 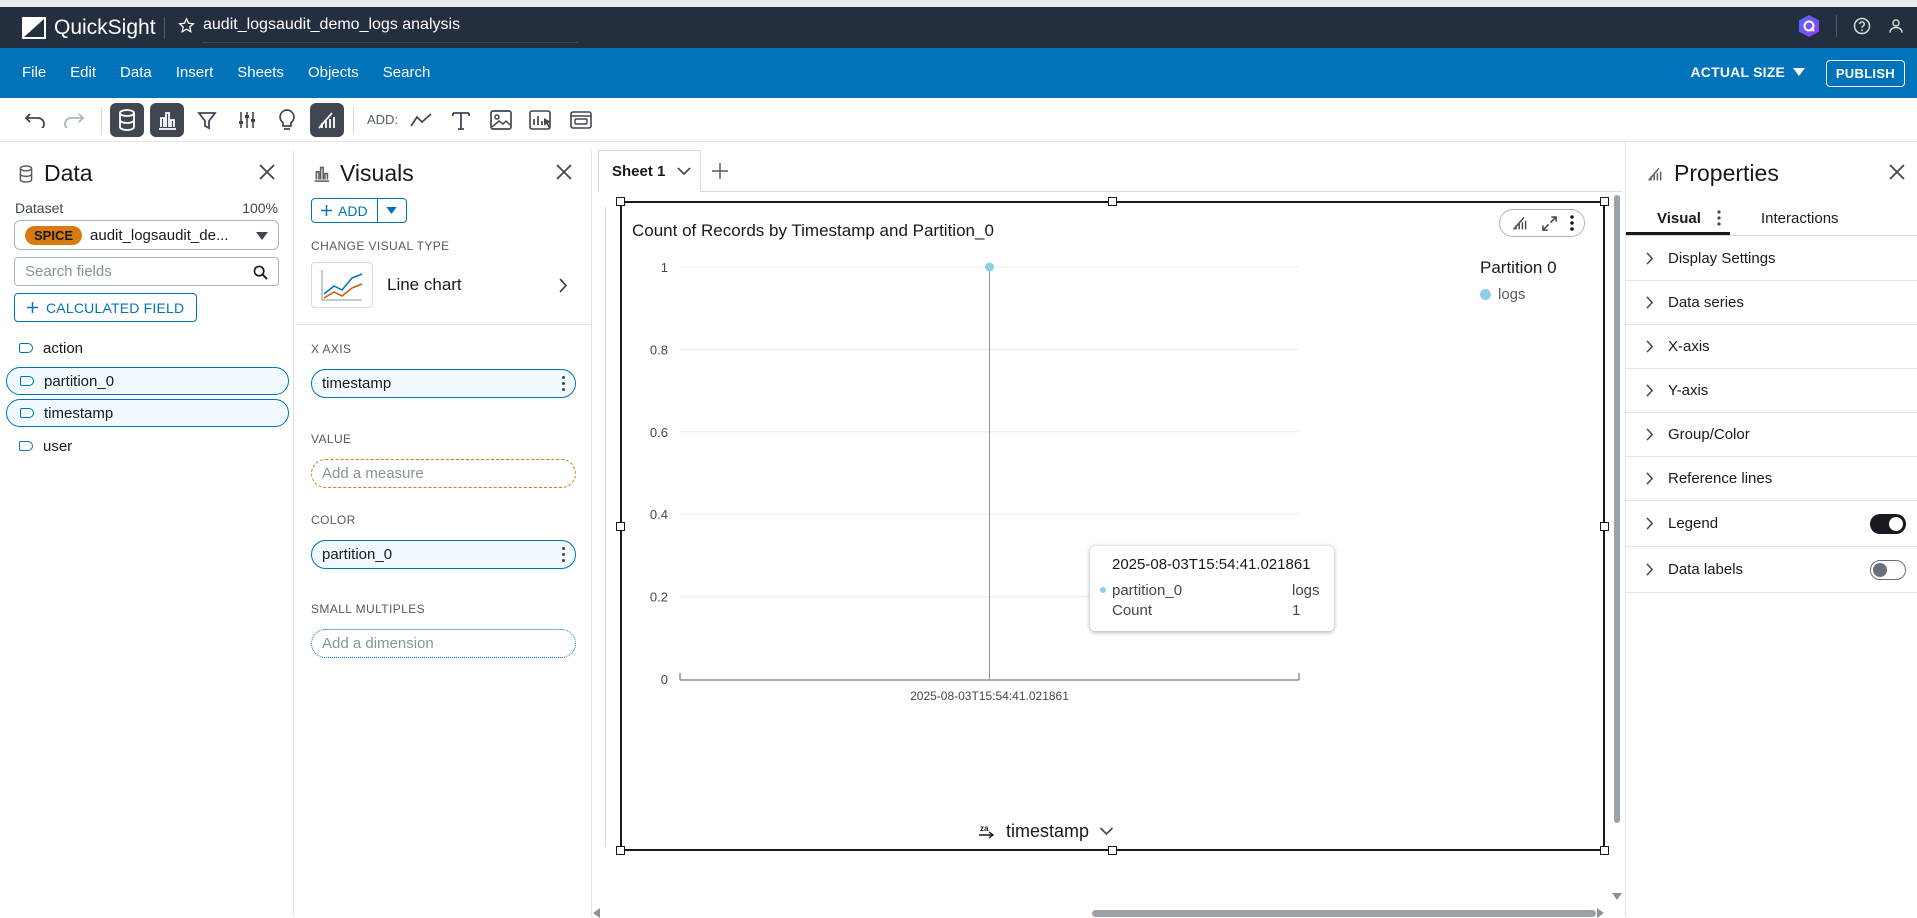 What do you see at coordinates (1771, 479) in the screenshot?
I see `section-reference-lines: Reference lines` at bounding box center [1771, 479].